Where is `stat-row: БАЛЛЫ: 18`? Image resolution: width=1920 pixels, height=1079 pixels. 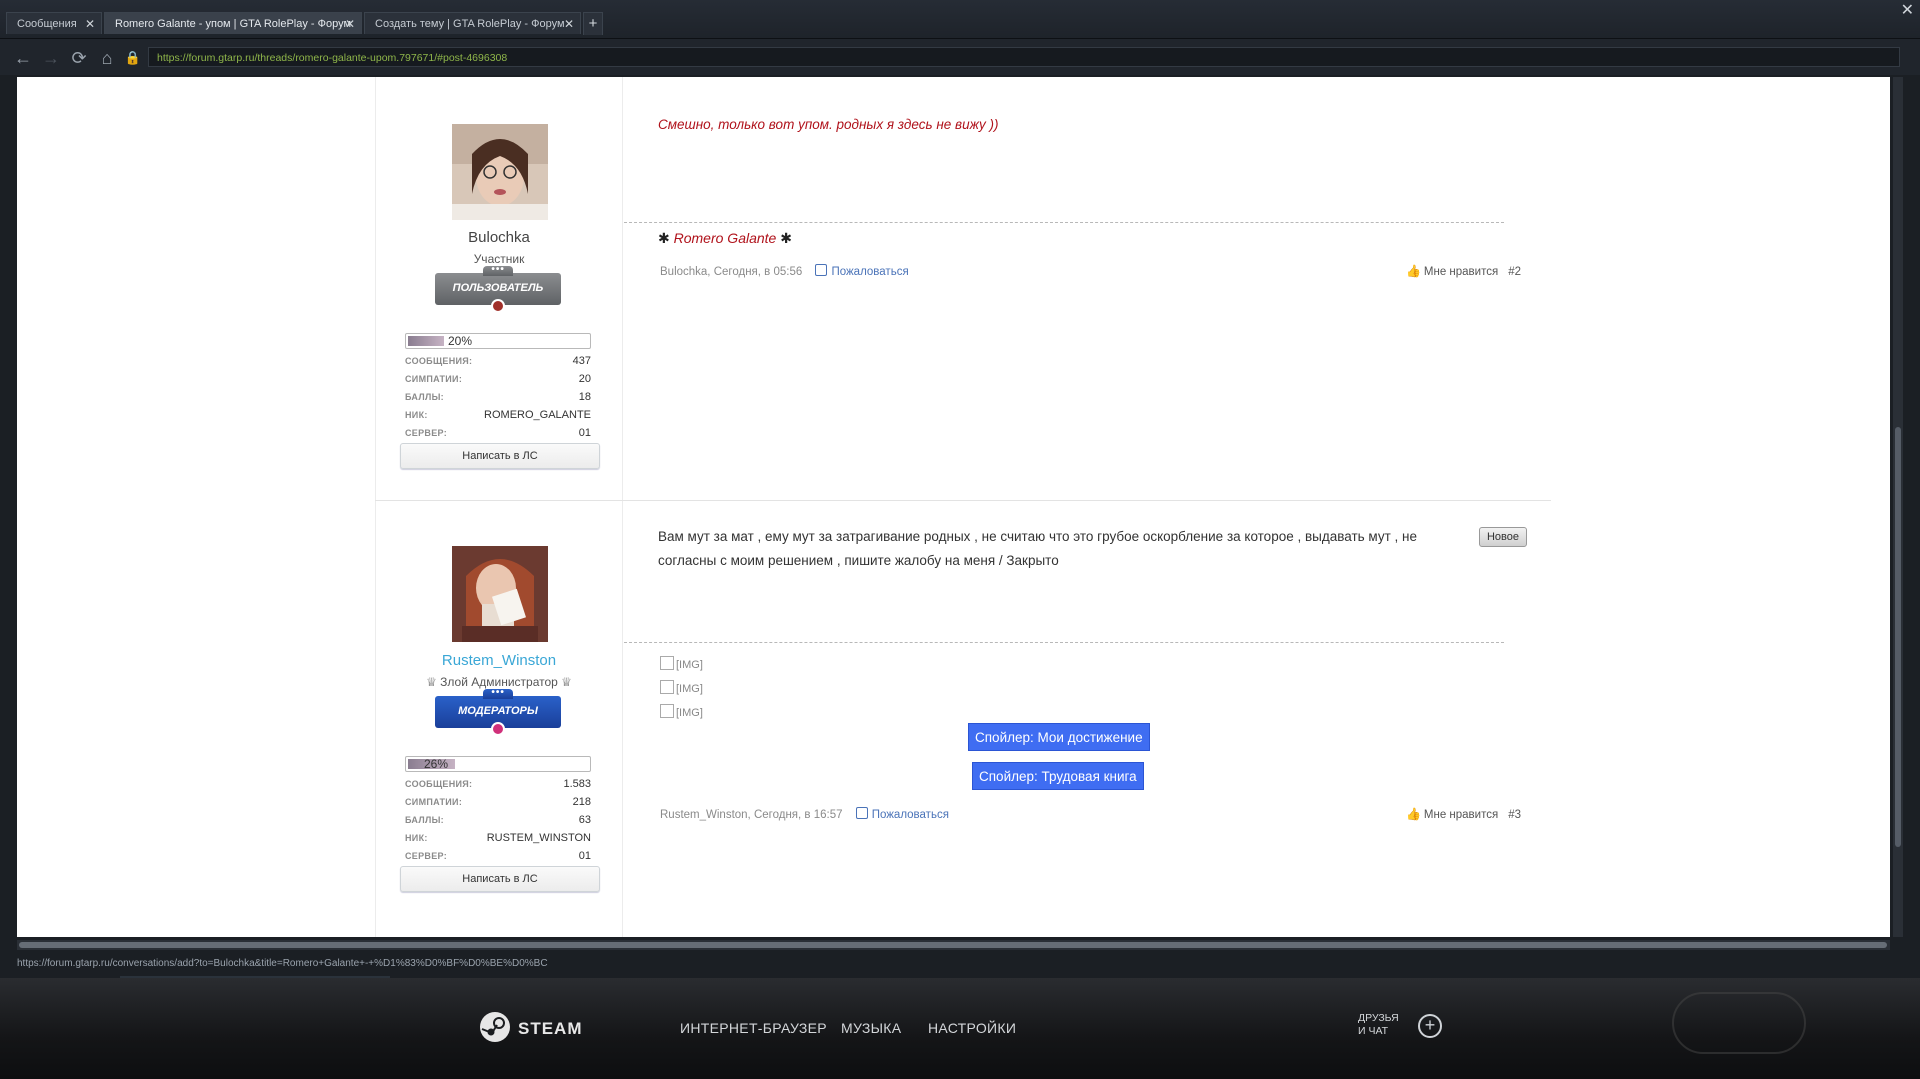 stat-row: БАЛЛЫ: 18 is located at coordinates (498, 397).